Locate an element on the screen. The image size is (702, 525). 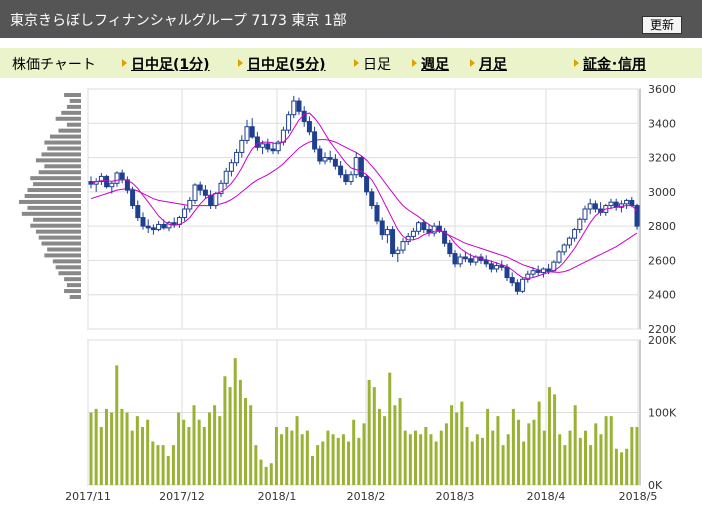
tab-margin: 証金･信用 is located at coordinates (610, 64).